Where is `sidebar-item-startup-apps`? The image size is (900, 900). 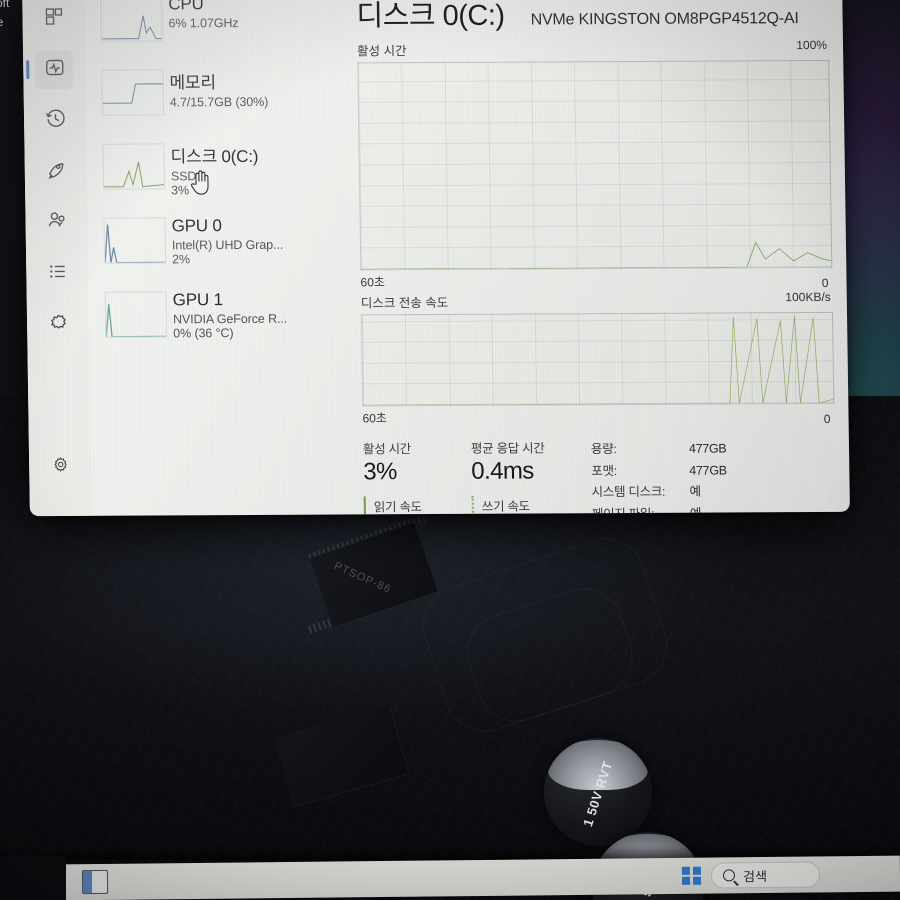
sidebar-item-startup-apps is located at coordinates (56, 172).